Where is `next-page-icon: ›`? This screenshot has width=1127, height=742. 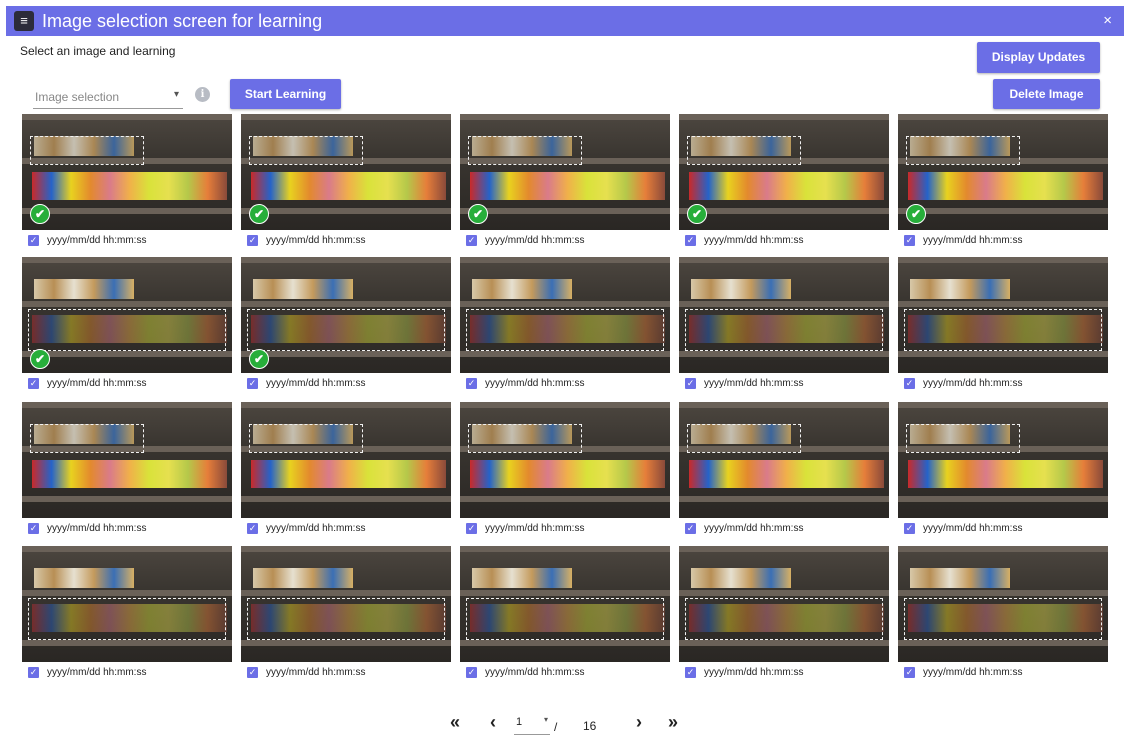 next-page-icon: › is located at coordinates (639, 722).